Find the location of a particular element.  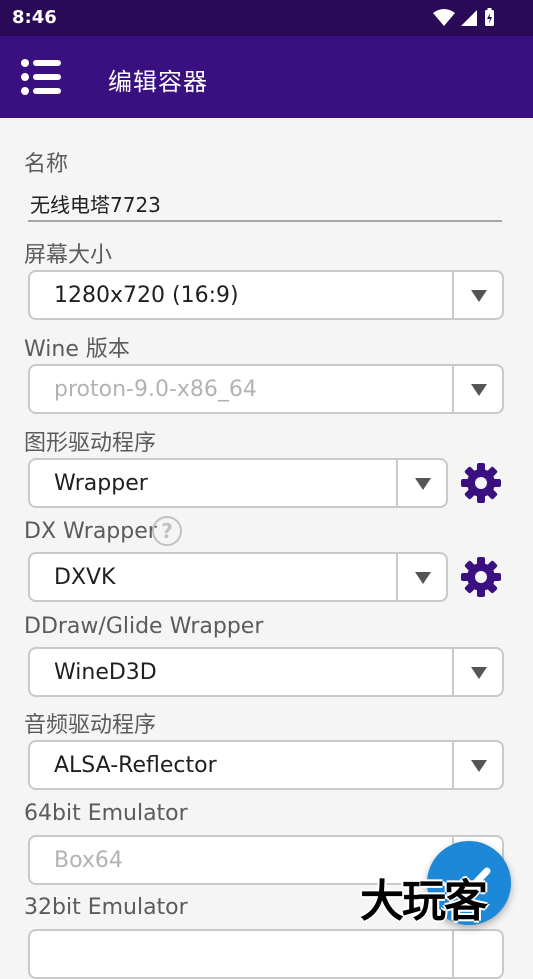

wine-version-label: Wine 版本 is located at coordinates (77, 349).